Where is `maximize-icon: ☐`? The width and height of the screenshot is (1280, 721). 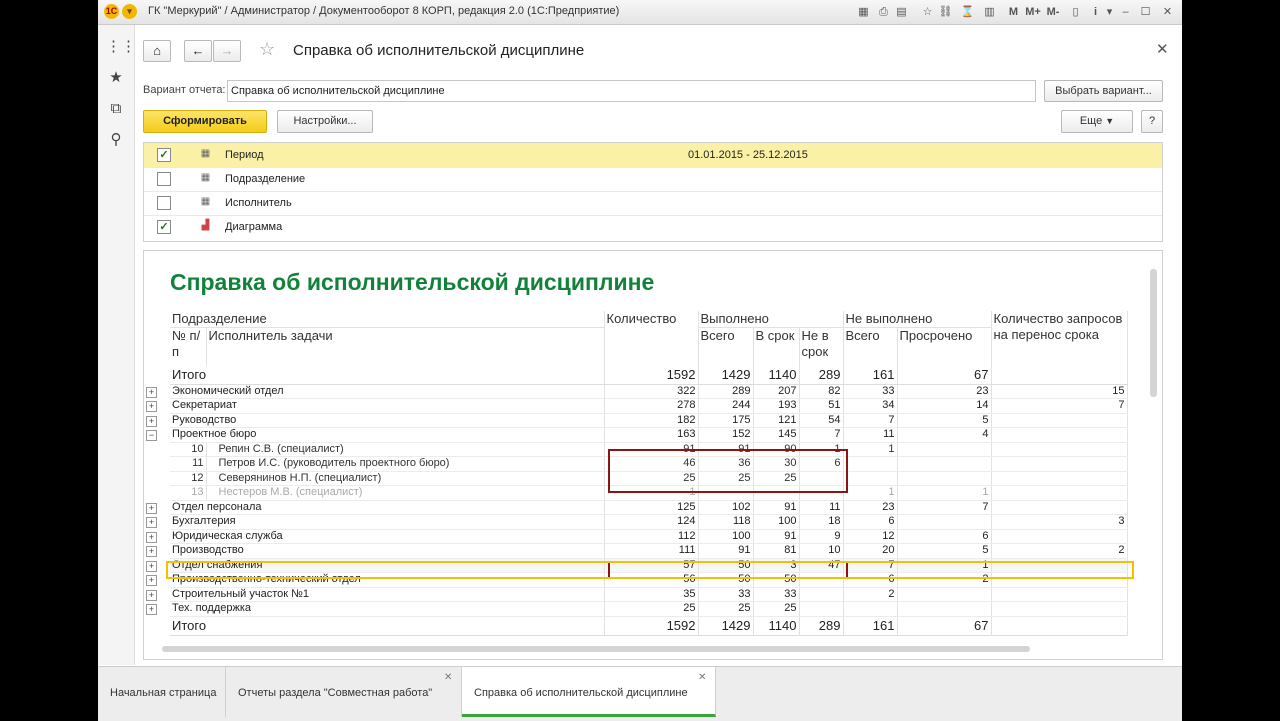
maximize-icon: ☐ is located at coordinates (1145, 12).